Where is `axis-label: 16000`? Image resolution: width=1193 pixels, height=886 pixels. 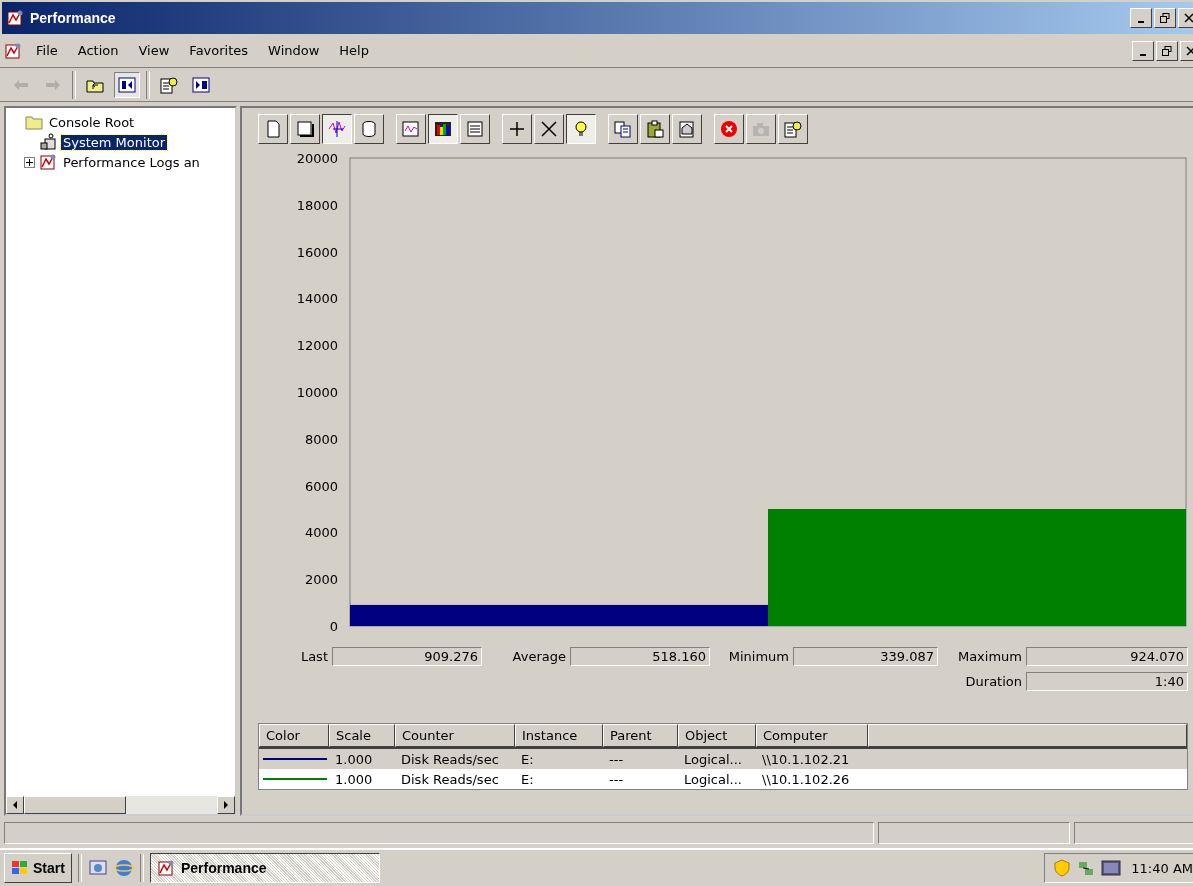
axis-label: 16000 is located at coordinates (317, 252).